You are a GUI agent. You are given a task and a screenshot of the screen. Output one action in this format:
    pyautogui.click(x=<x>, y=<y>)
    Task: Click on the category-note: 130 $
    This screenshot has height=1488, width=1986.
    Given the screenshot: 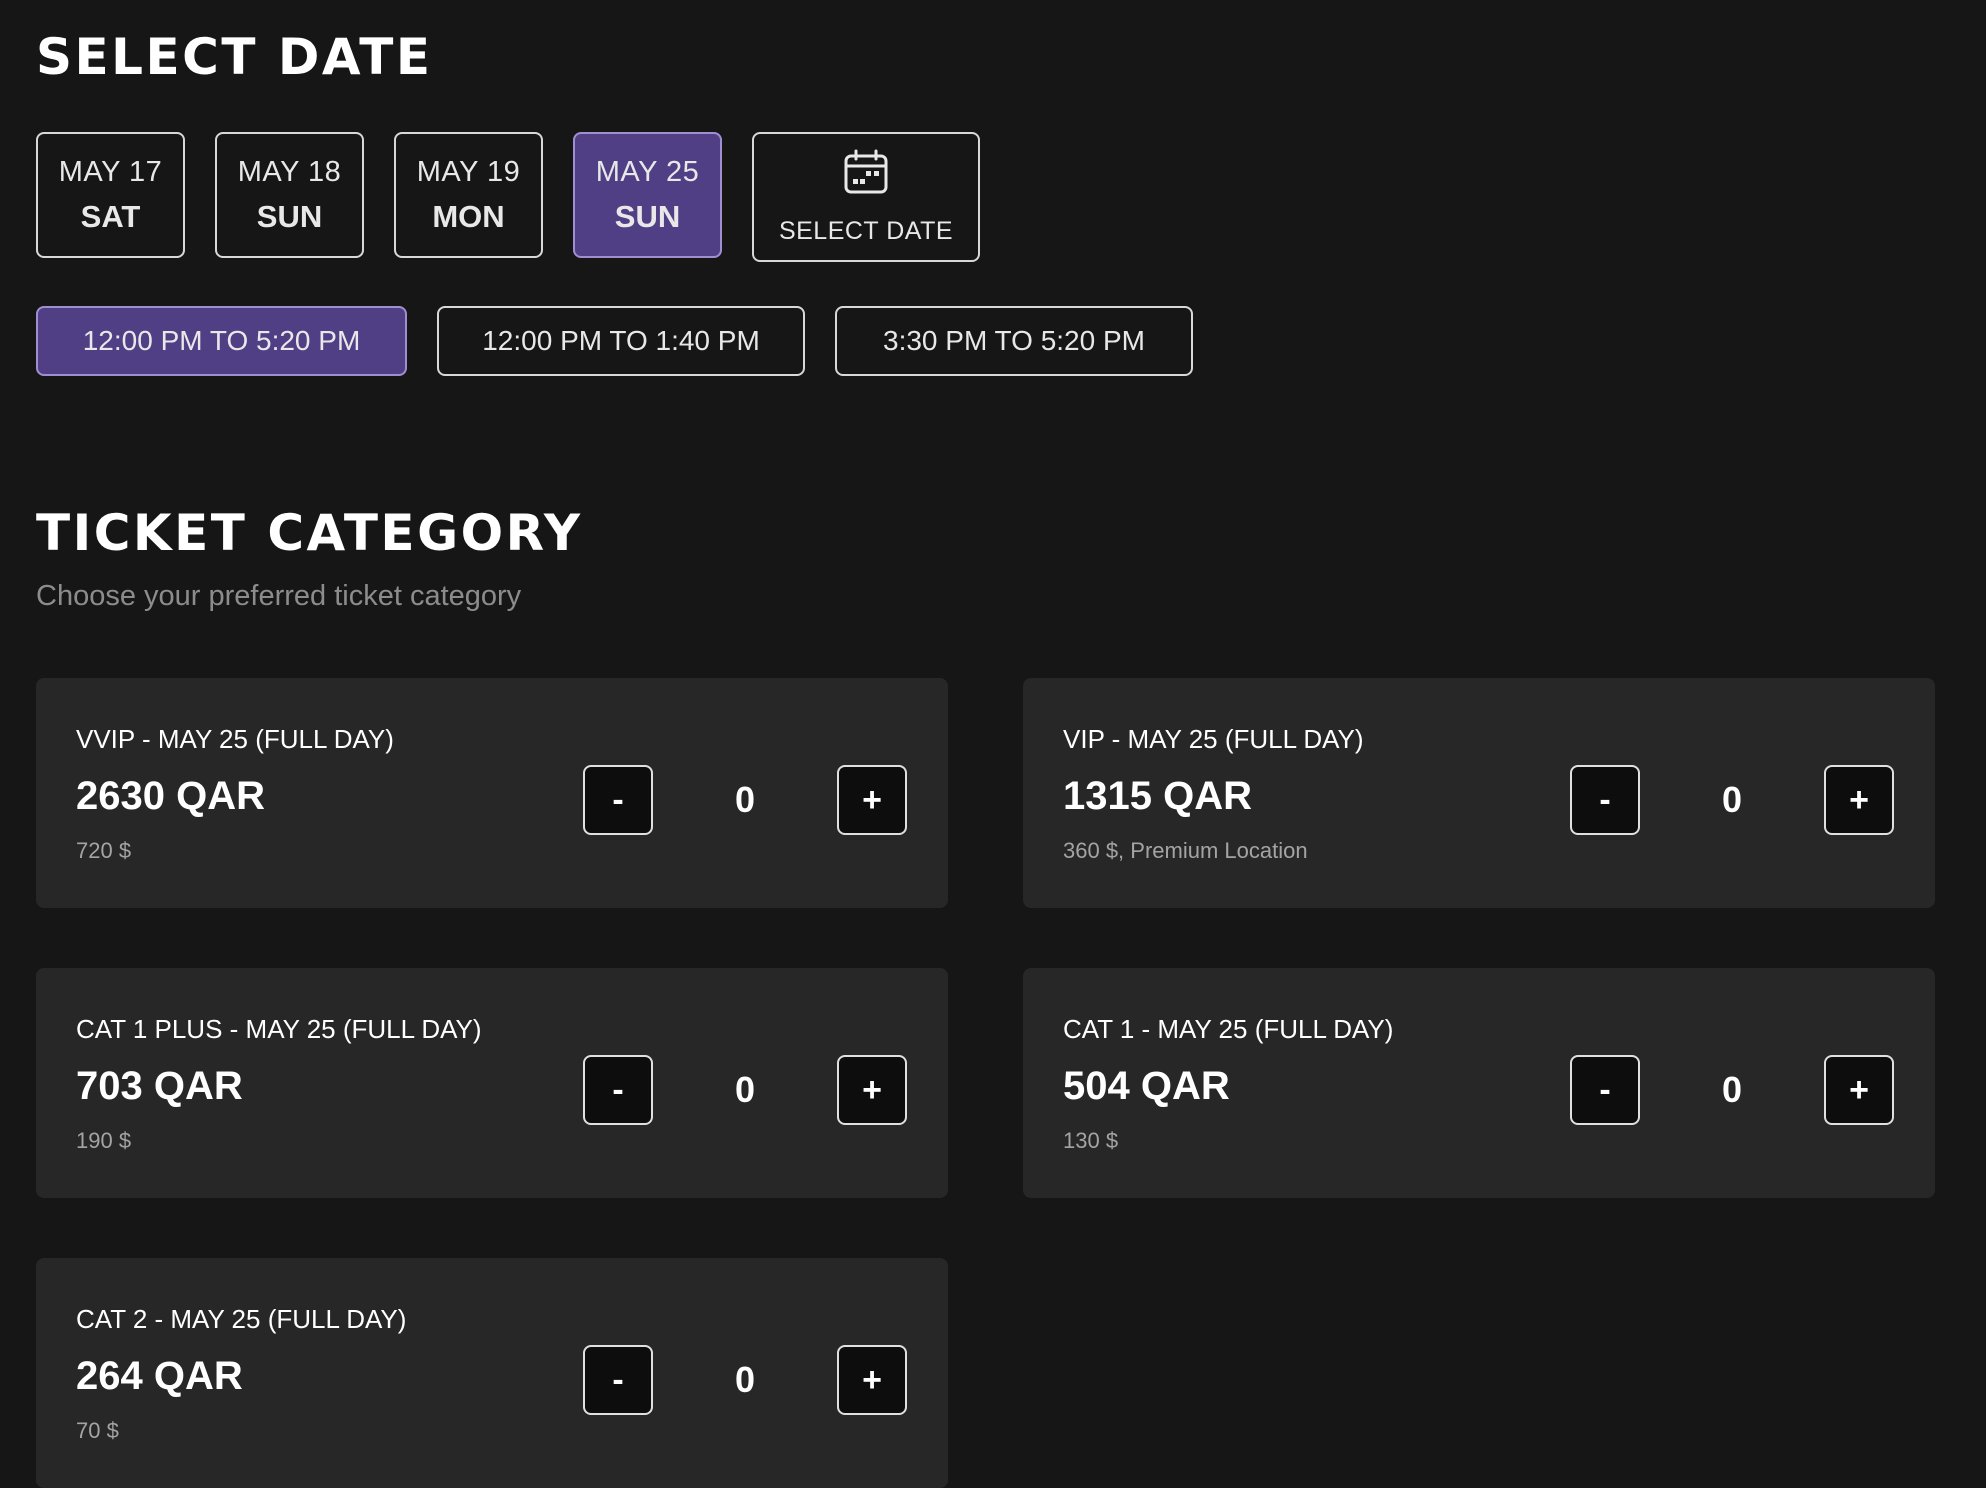 What is the action you would take?
    pyautogui.click(x=1091, y=1140)
    